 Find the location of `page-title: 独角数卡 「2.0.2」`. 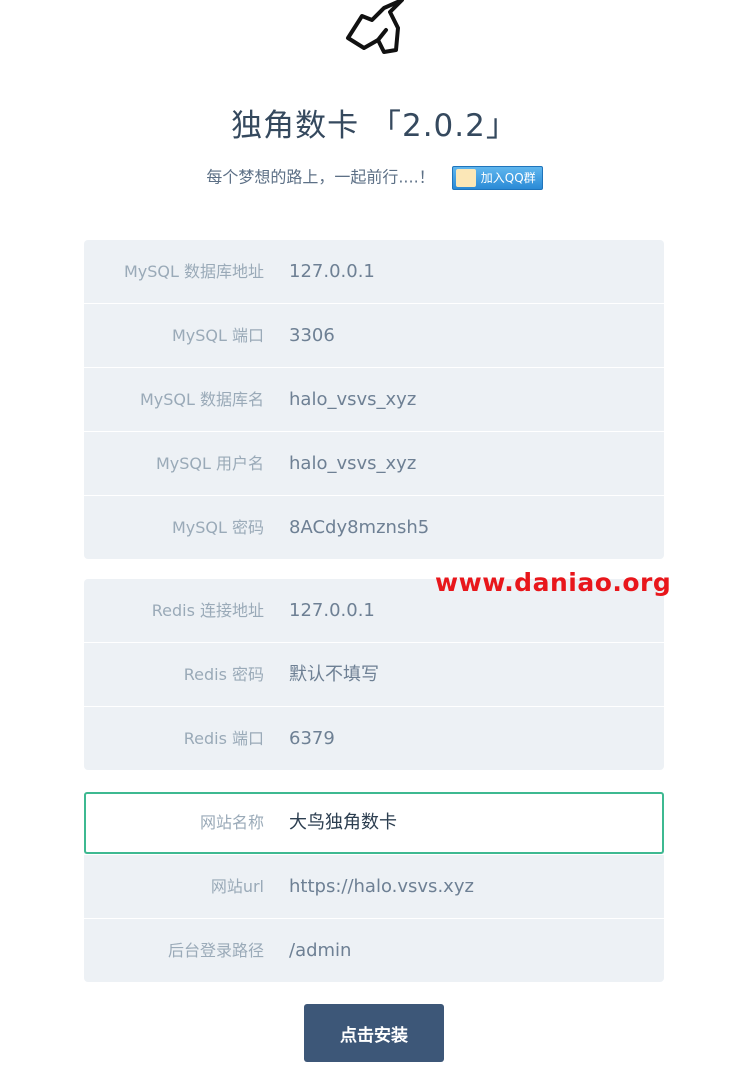

page-title: 独角数卡 「2.0.2」 is located at coordinates (374, 126).